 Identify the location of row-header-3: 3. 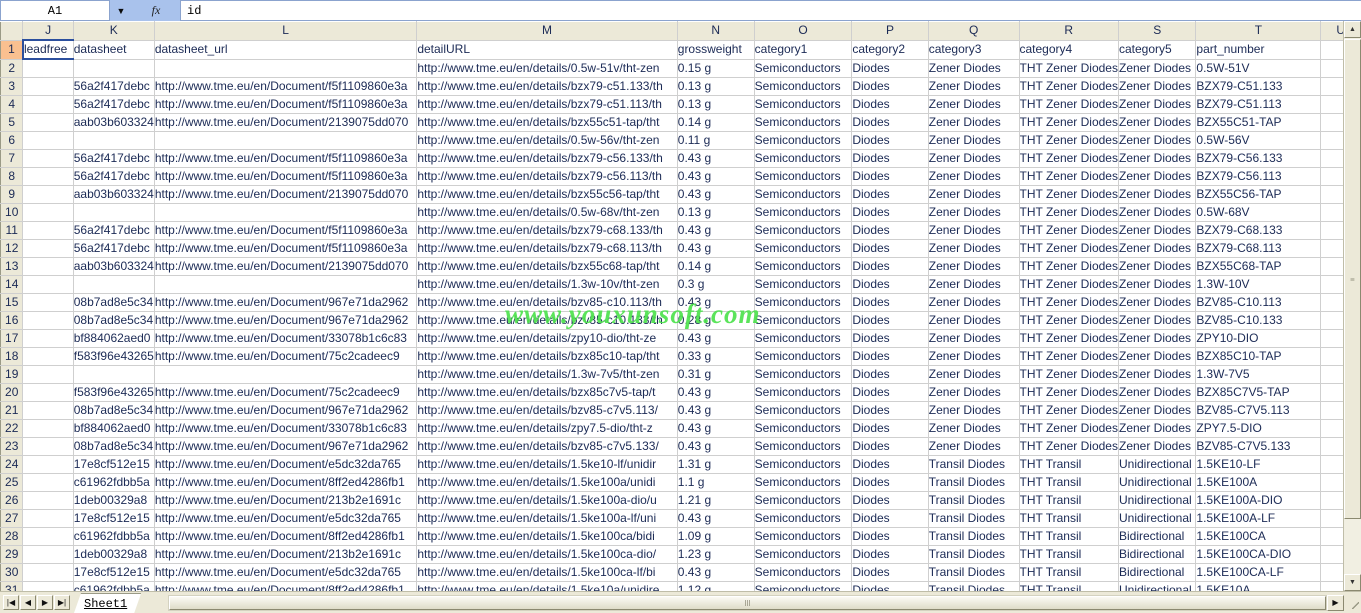
(12, 86).